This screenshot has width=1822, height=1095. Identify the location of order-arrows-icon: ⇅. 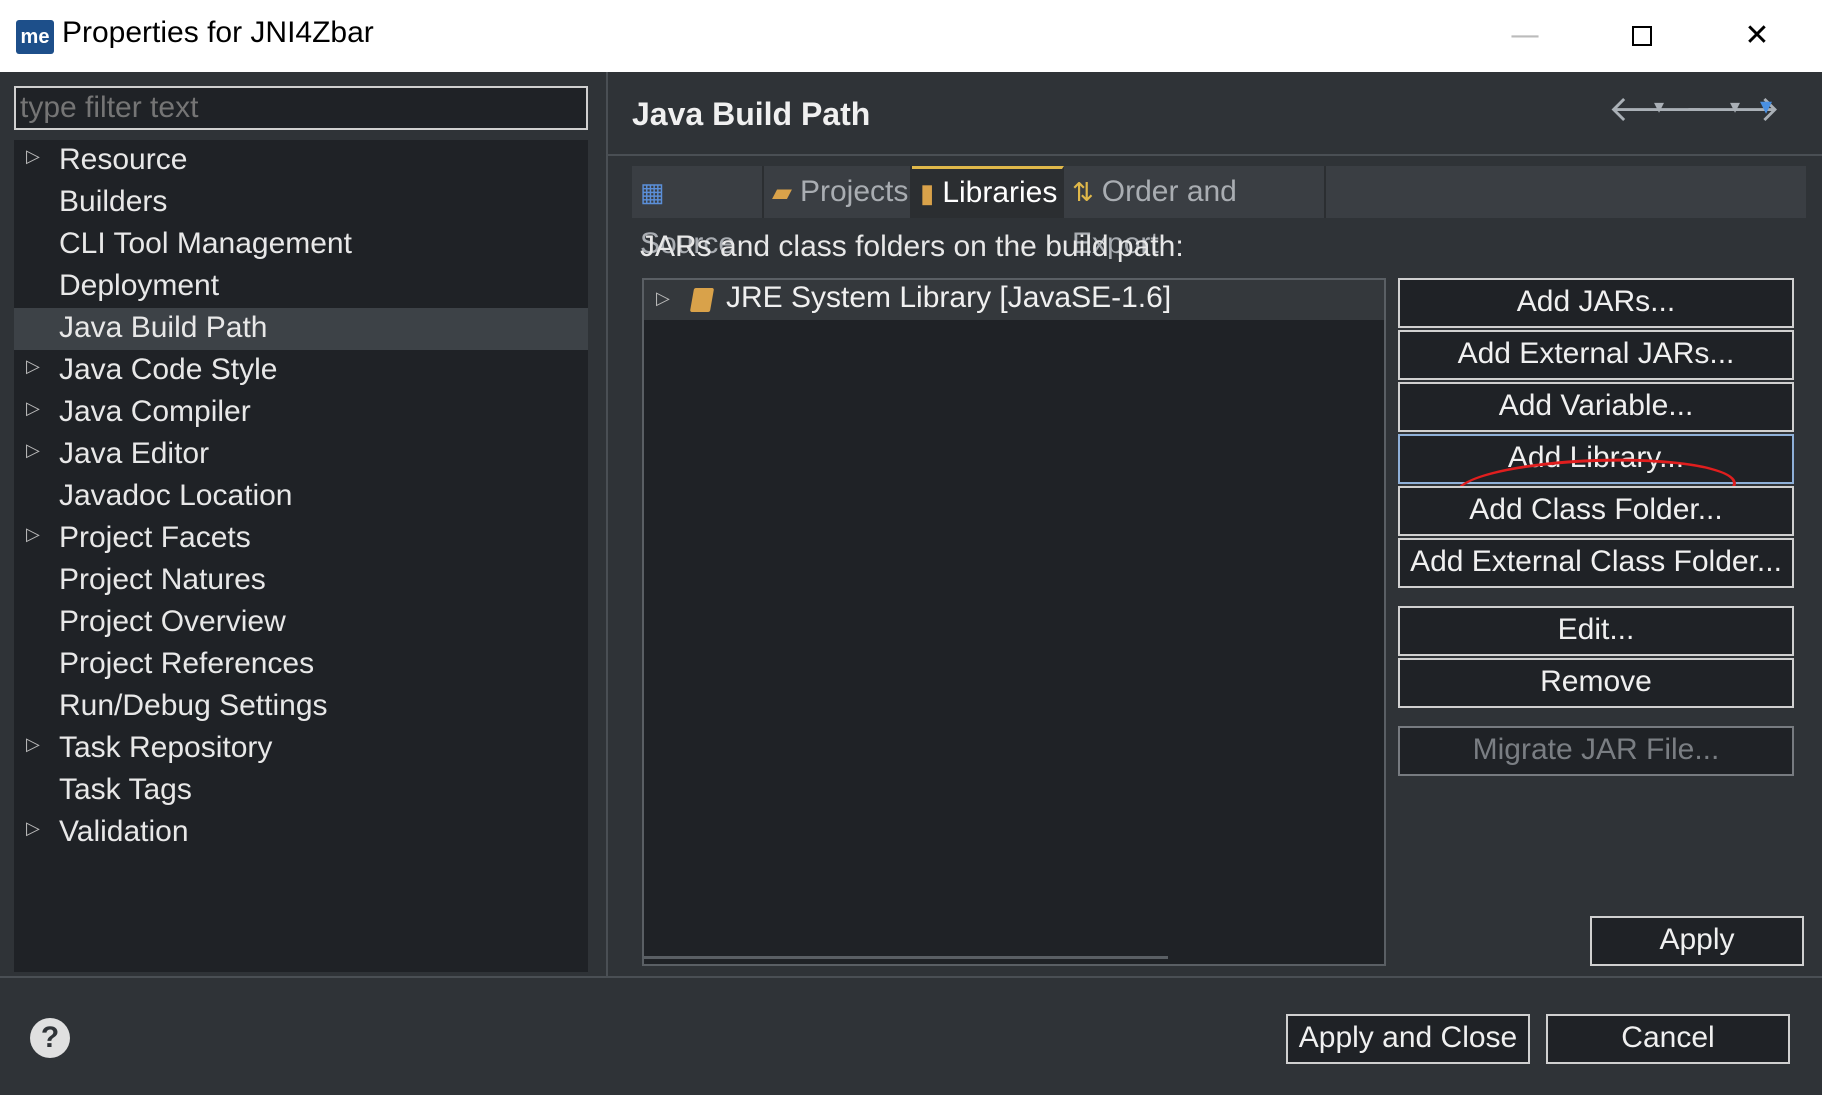
(1083, 192).